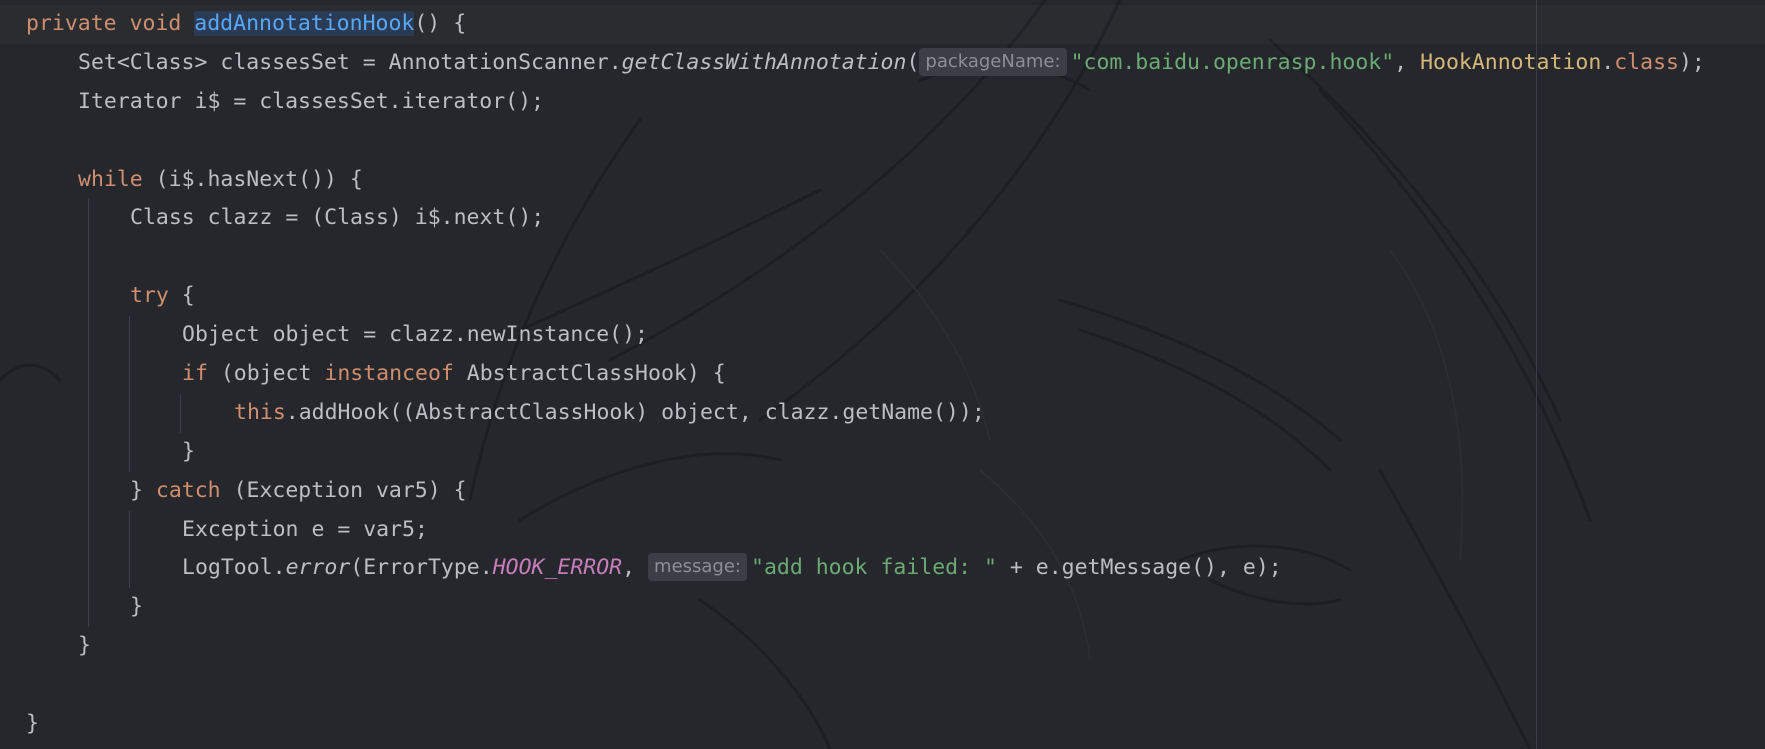 The width and height of the screenshot is (1765, 749). Describe the element at coordinates (389, 374) in the screenshot. I see `keyword-instanceof: instanceof` at that location.